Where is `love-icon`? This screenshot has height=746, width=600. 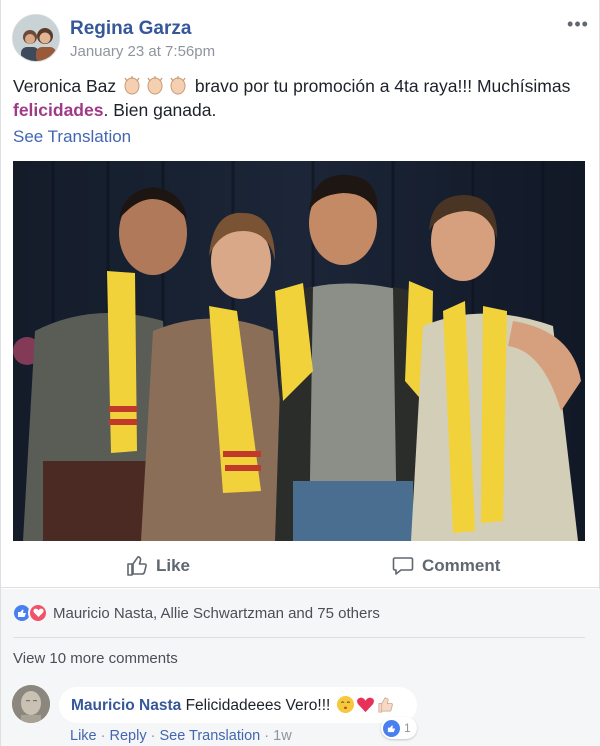
love-icon is located at coordinates (38, 613).